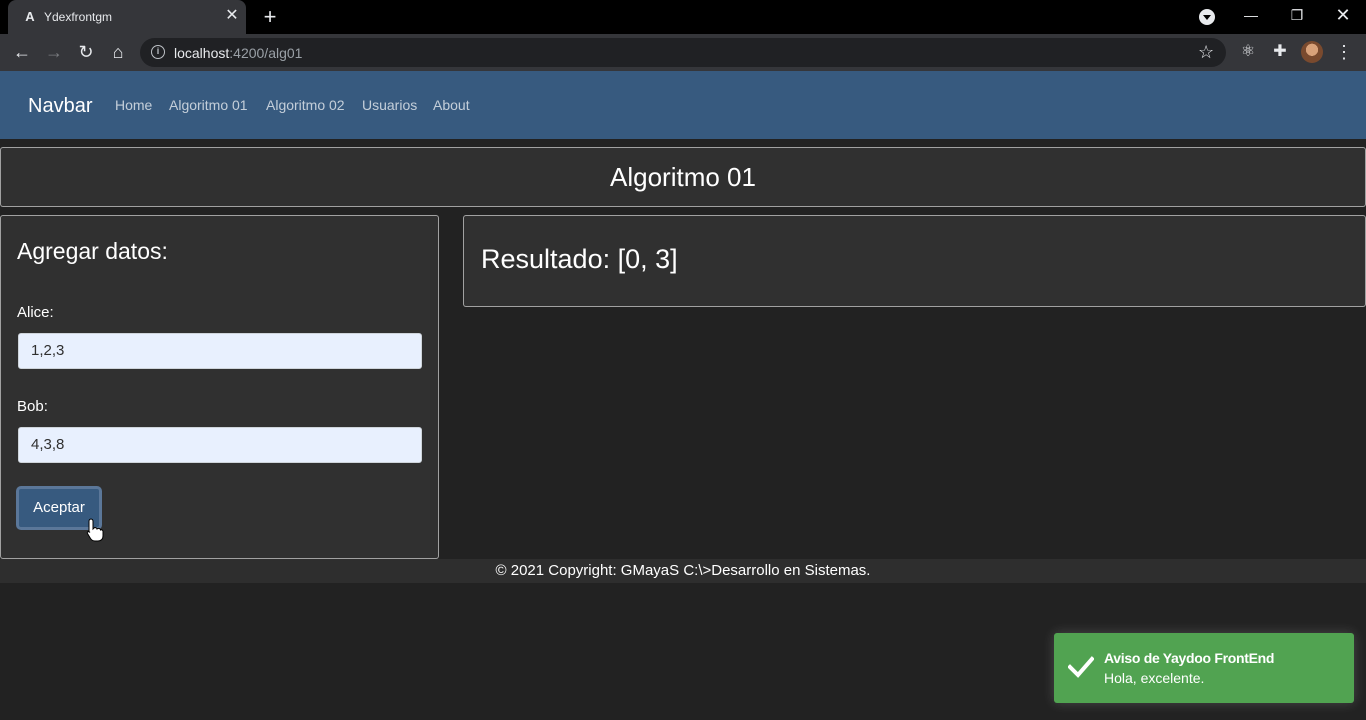 The image size is (1366, 720). What do you see at coordinates (118, 52) in the screenshot?
I see `home-icon: ⌂` at bounding box center [118, 52].